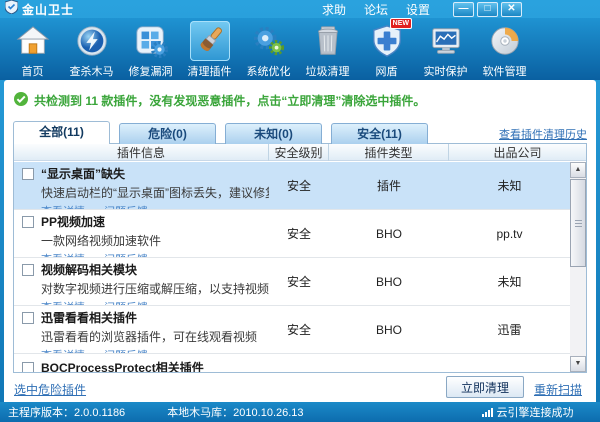 This screenshot has width=600, height=422. Describe the element at coordinates (167, 133) in the screenshot. I see `tab-danger: 危险(0)` at that location.